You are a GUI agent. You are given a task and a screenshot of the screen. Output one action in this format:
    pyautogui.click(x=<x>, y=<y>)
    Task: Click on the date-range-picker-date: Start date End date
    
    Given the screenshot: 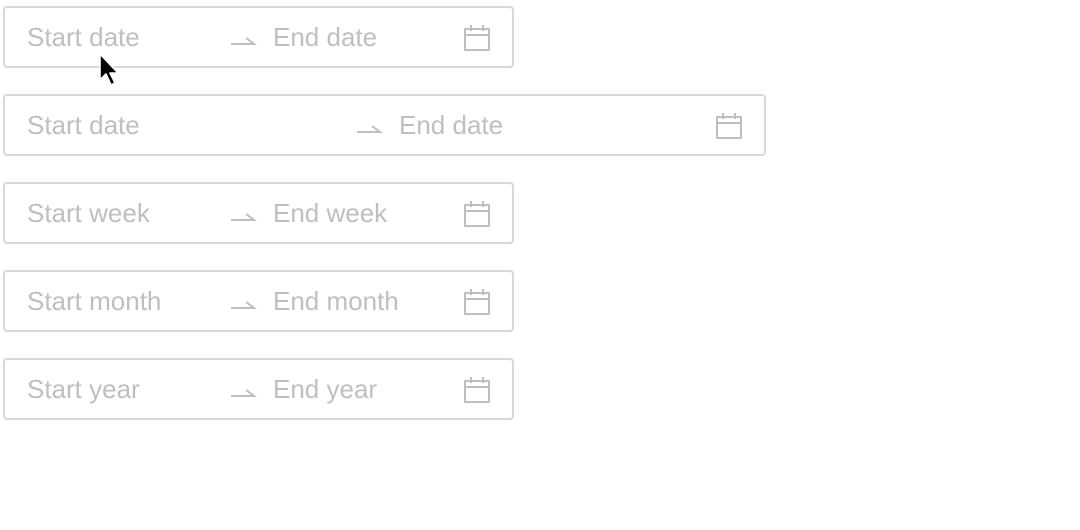 What is the action you would take?
    pyautogui.click(x=258, y=37)
    